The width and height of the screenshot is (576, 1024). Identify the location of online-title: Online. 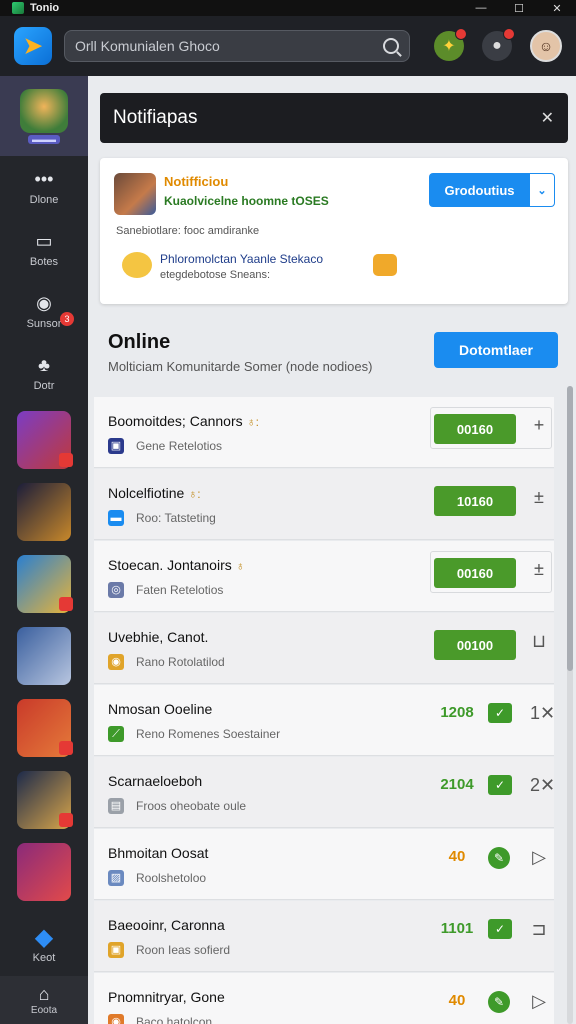
(139, 342).